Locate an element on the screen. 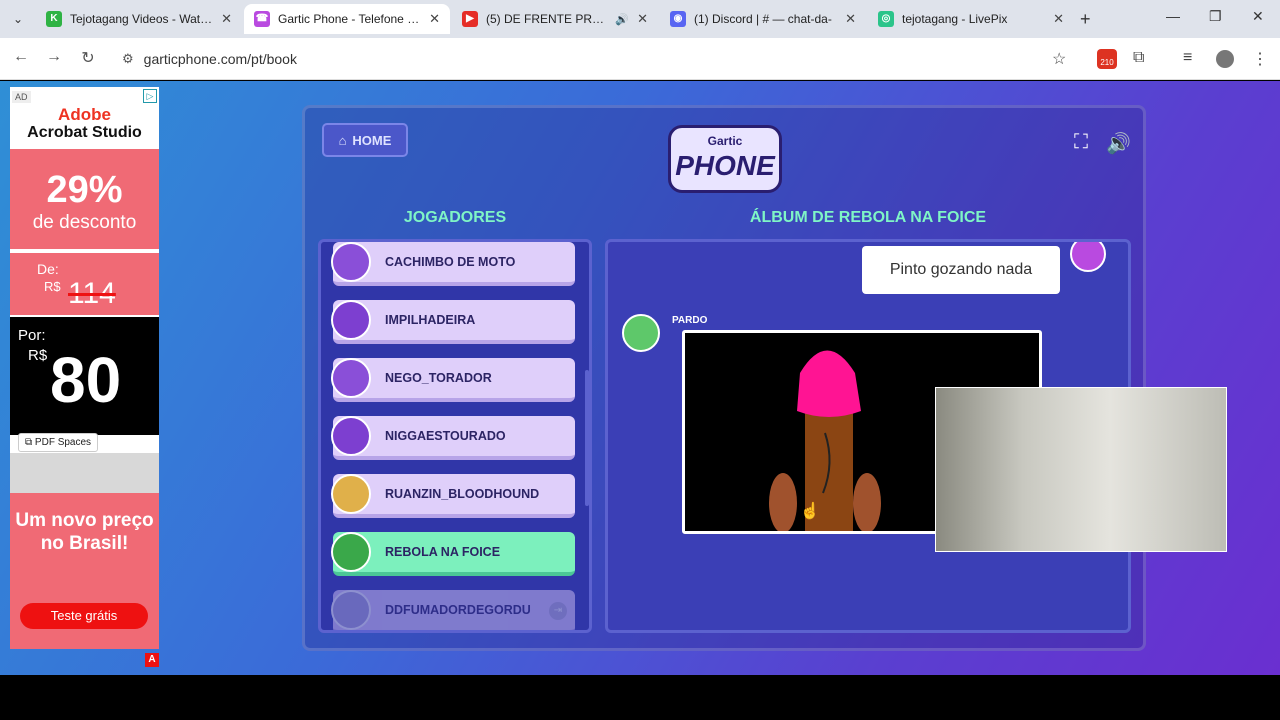  ad-for-label: Por: is located at coordinates (32, 335).